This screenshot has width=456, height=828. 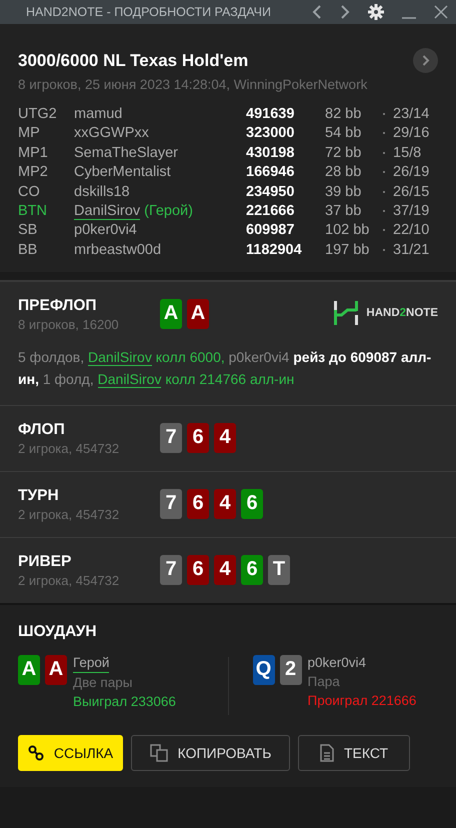 I want to click on next-icon, so click(x=345, y=12).